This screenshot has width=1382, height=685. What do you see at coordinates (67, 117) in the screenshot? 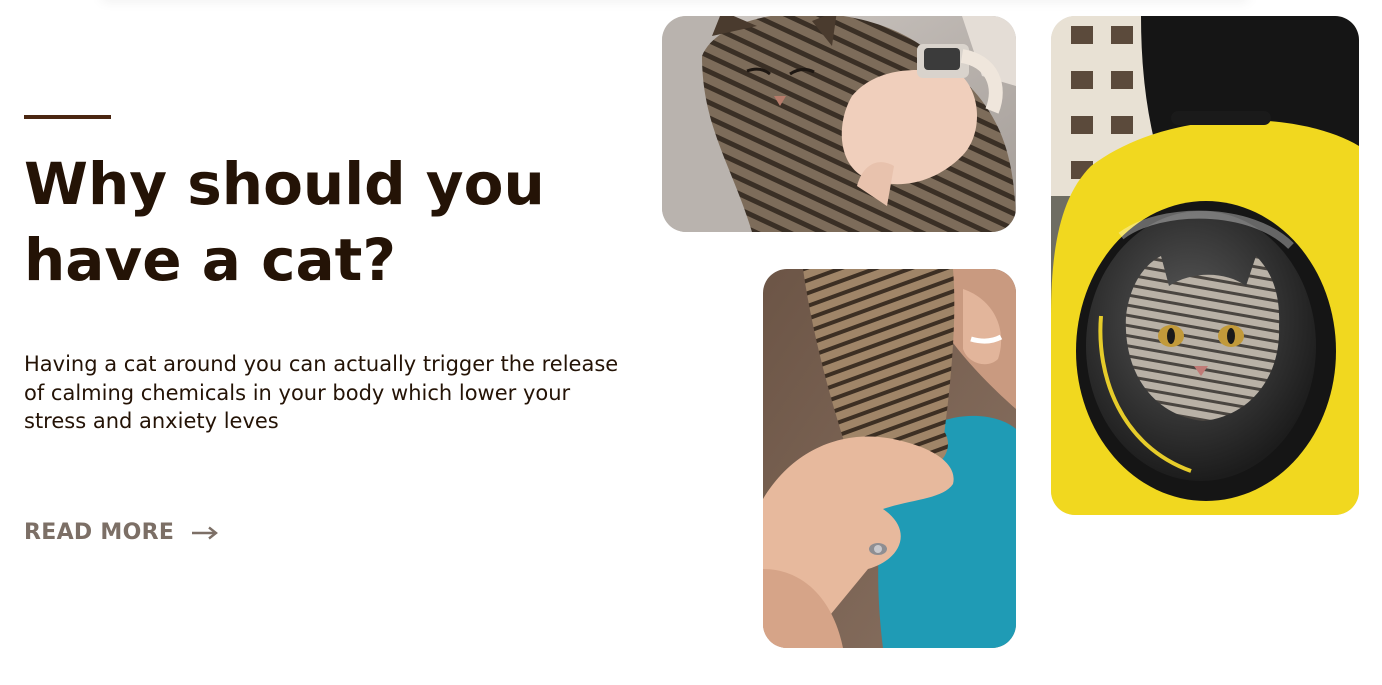
I see `title-accent-line` at bounding box center [67, 117].